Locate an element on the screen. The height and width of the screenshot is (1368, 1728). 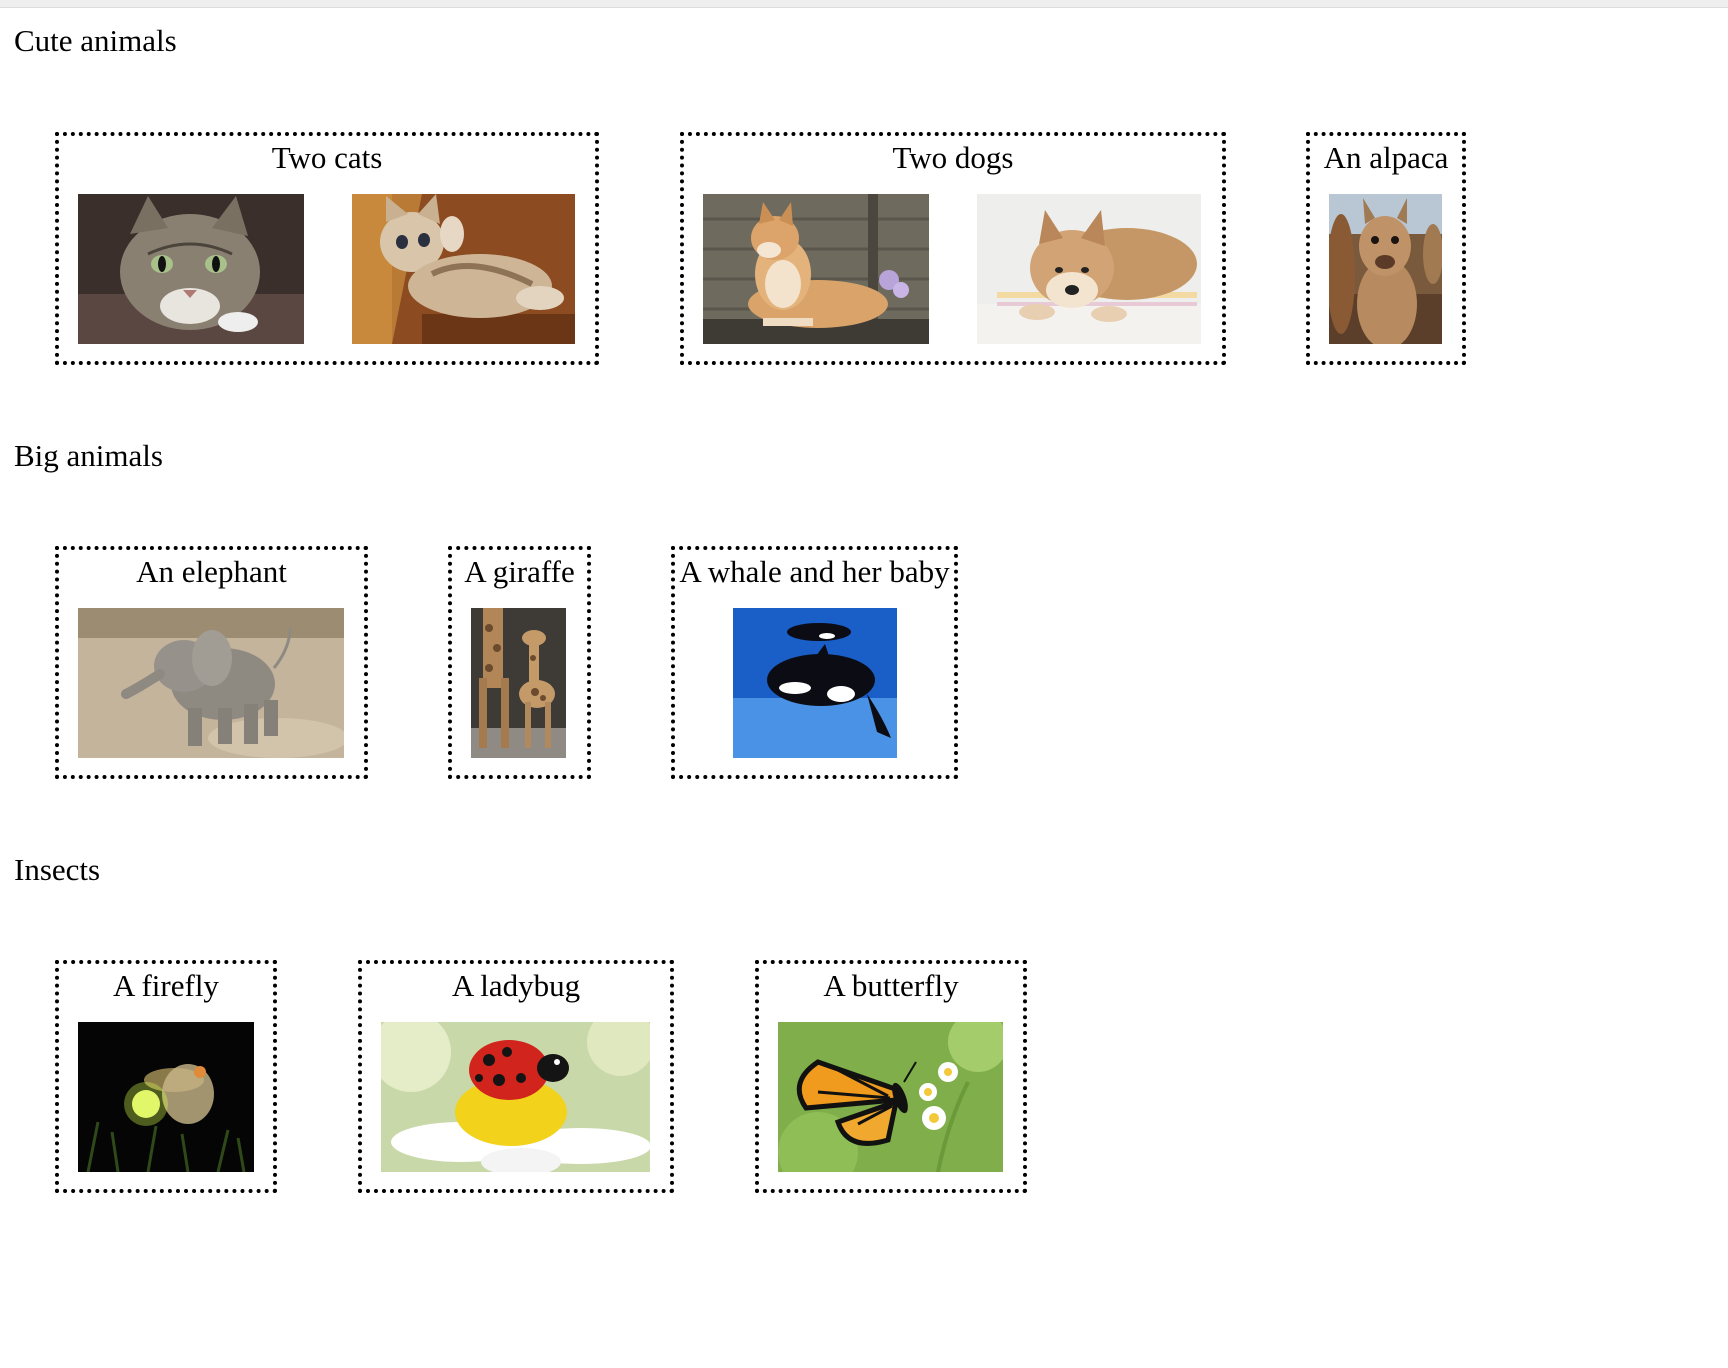
figure-caption: Two cats is located at coordinates (327, 157).